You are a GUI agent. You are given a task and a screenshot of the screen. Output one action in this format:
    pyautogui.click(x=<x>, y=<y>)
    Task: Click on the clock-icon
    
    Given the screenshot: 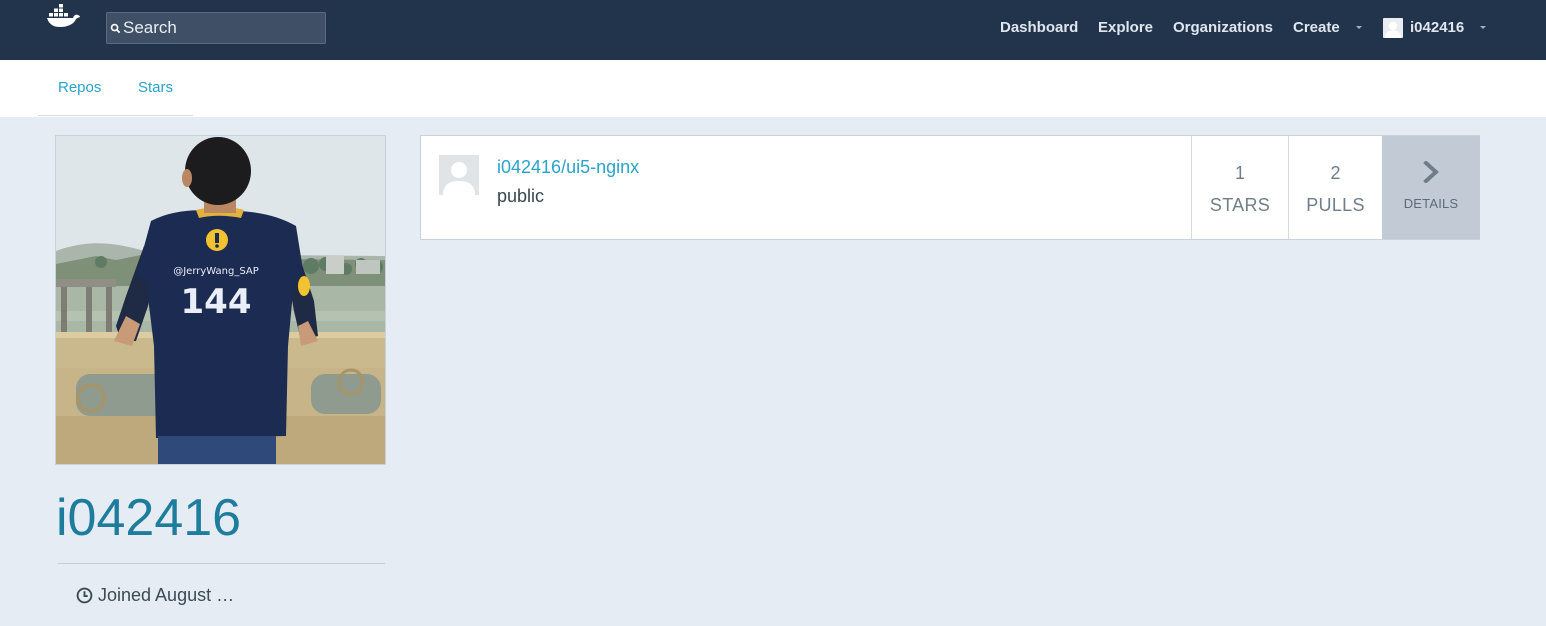 What is the action you would take?
    pyautogui.click(x=84, y=595)
    